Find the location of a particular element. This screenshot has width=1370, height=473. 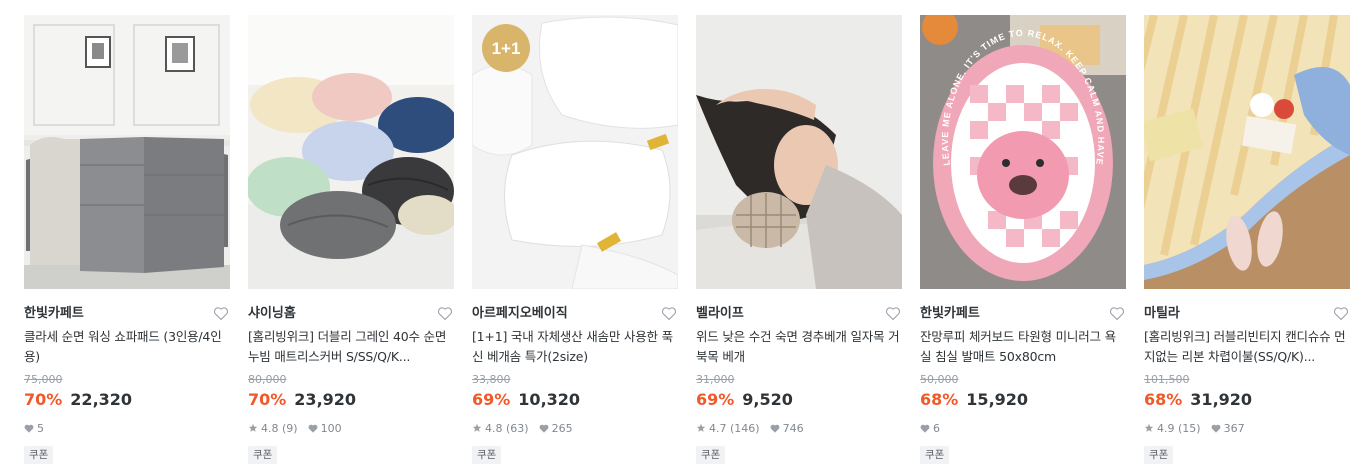

scrap-count: 746 is located at coordinates (787, 428).